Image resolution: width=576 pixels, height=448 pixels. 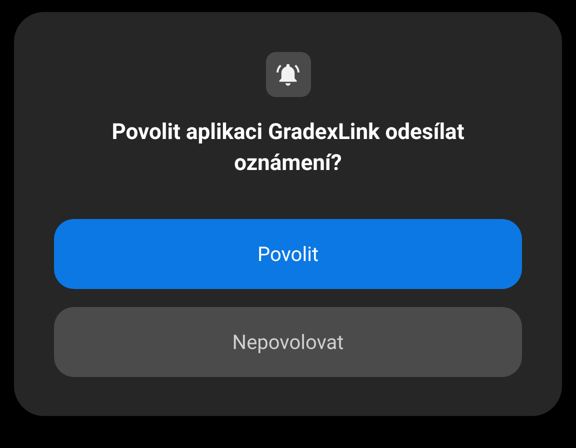 I want to click on bell-icon, so click(x=288, y=74).